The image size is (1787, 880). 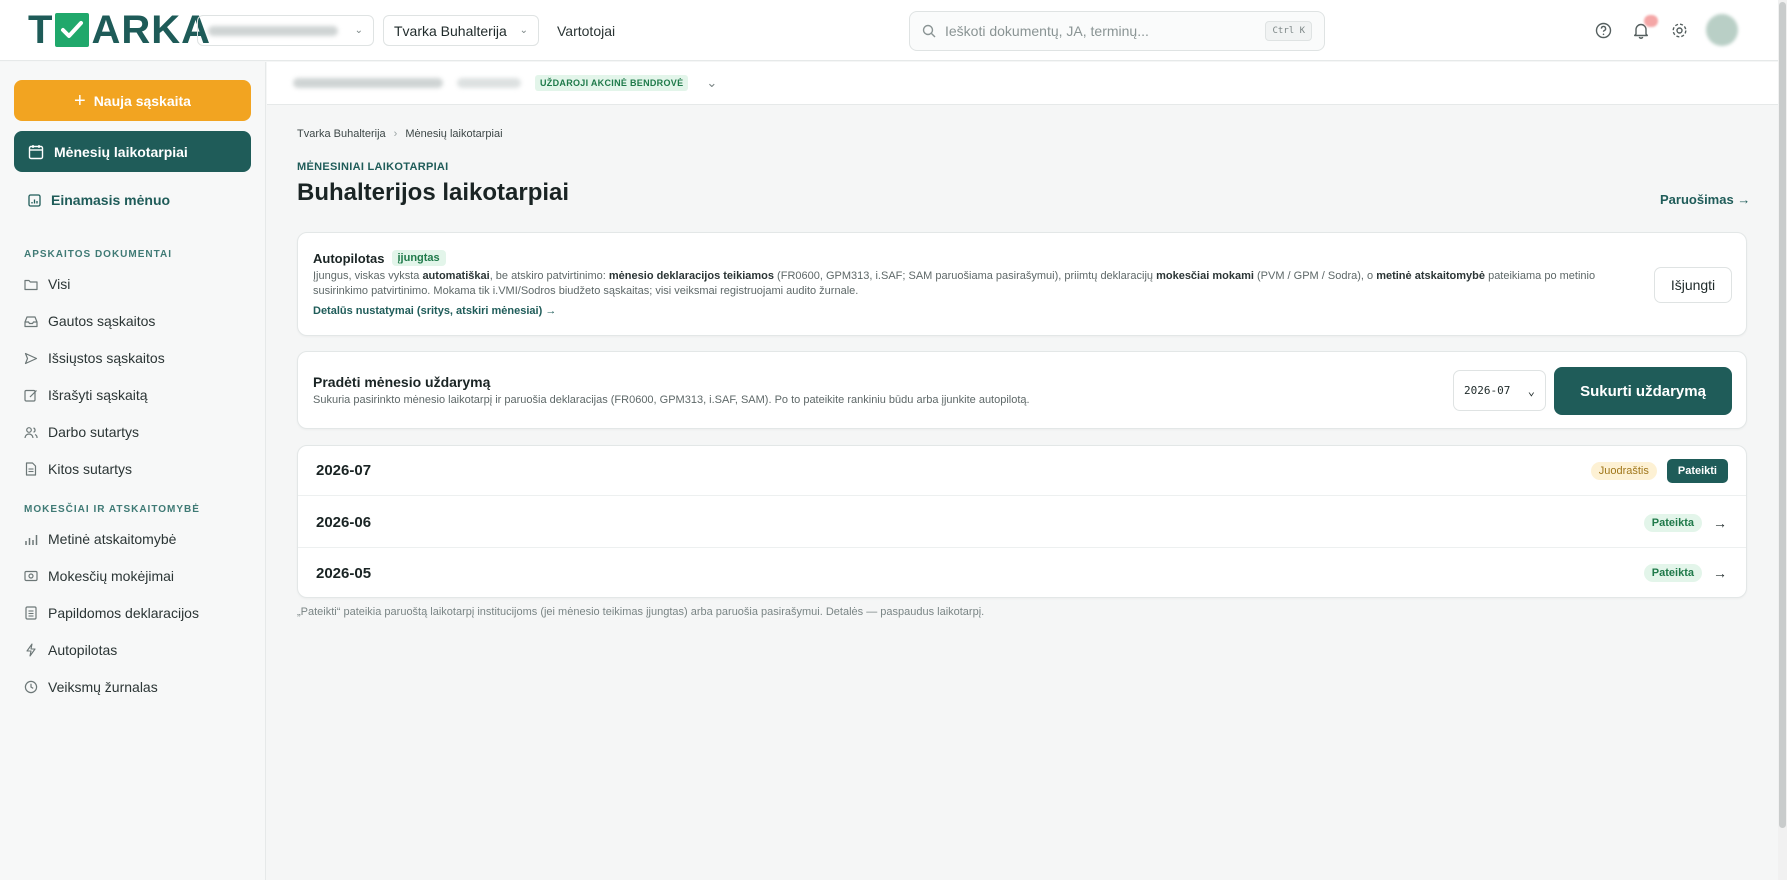 What do you see at coordinates (31, 395) in the screenshot?
I see `edit-icon` at bounding box center [31, 395].